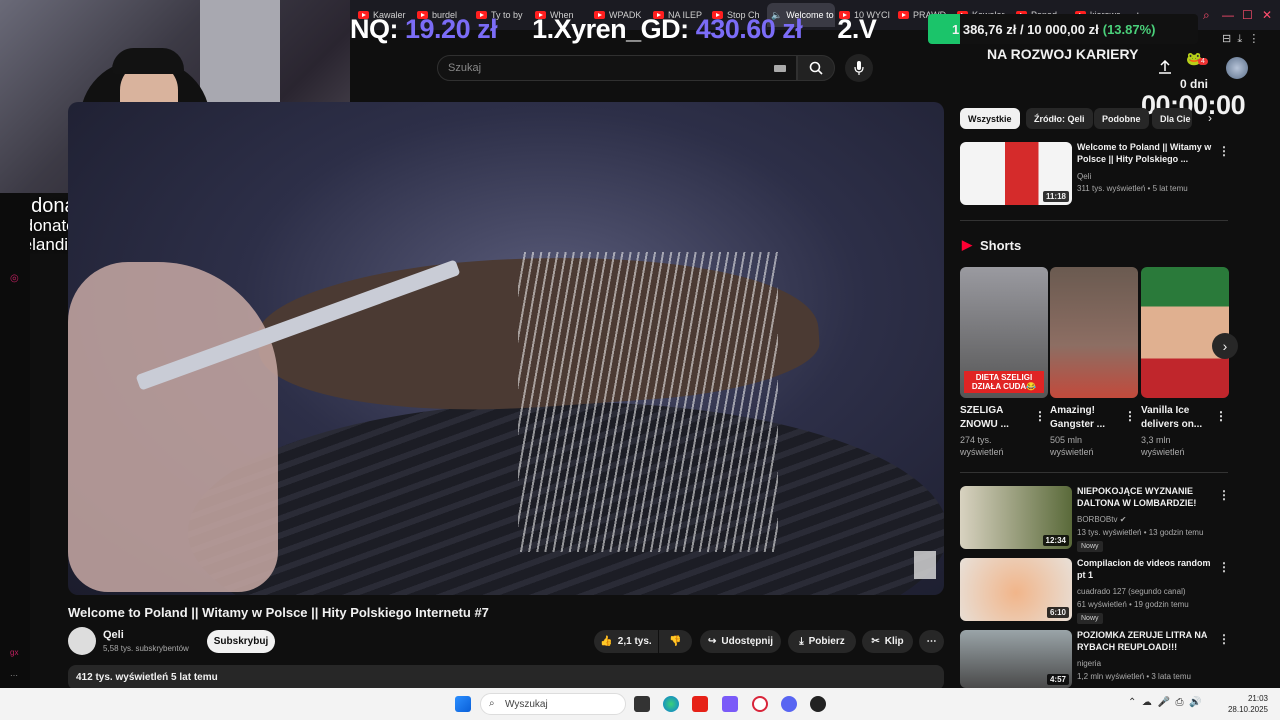  I want to click on video-thumbnail: 12:34, so click(1016, 517).